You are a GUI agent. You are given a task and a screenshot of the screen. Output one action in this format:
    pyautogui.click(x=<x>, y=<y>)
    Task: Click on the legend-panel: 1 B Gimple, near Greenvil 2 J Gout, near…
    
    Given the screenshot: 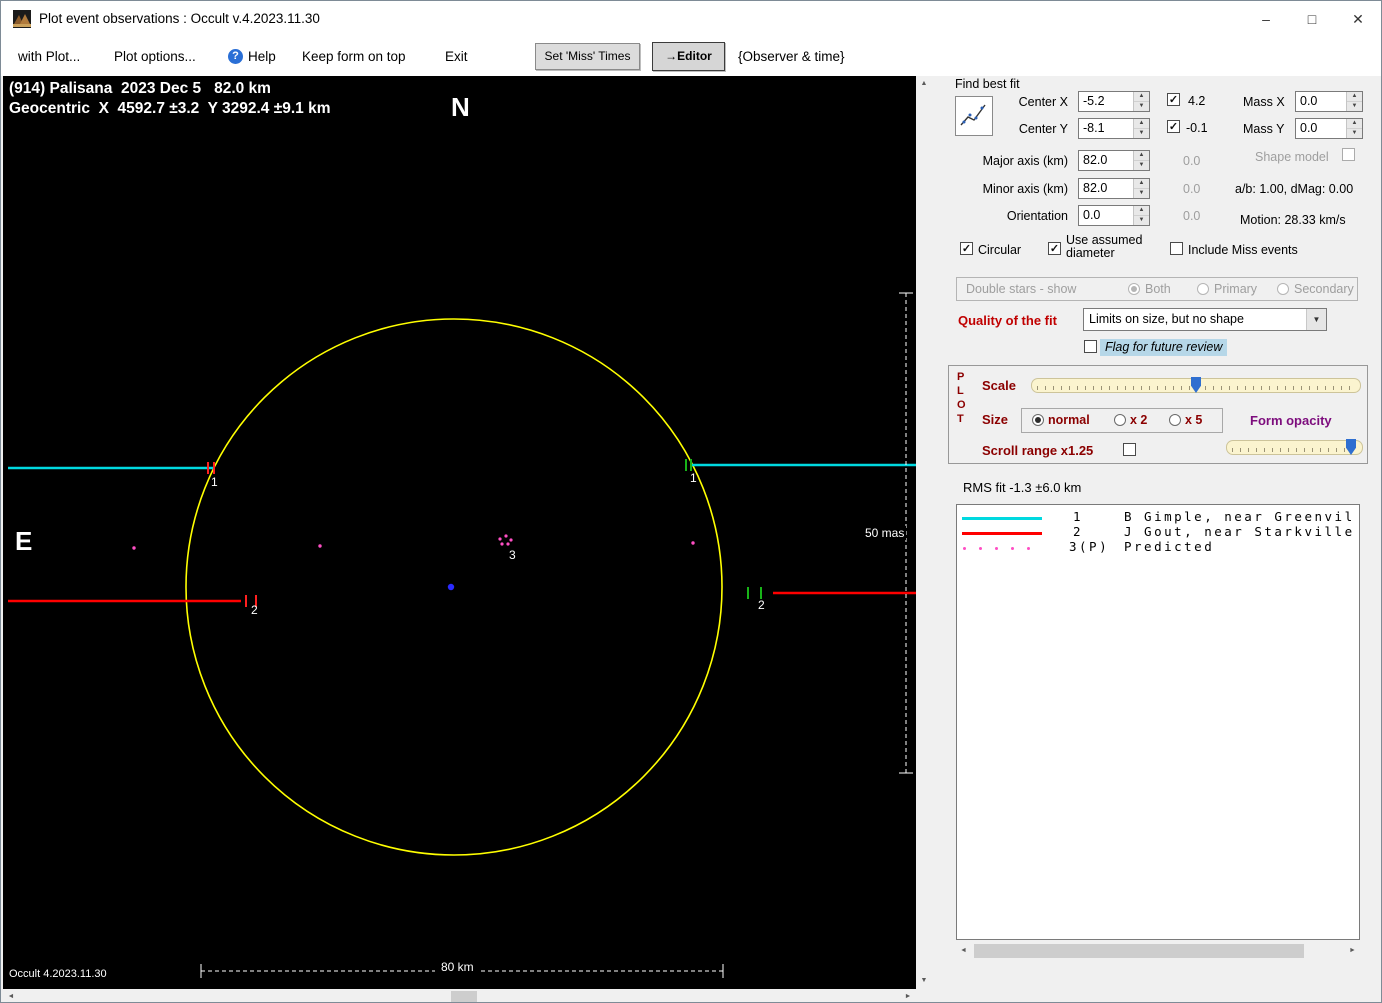 What is the action you would take?
    pyautogui.click(x=1158, y=722)
    